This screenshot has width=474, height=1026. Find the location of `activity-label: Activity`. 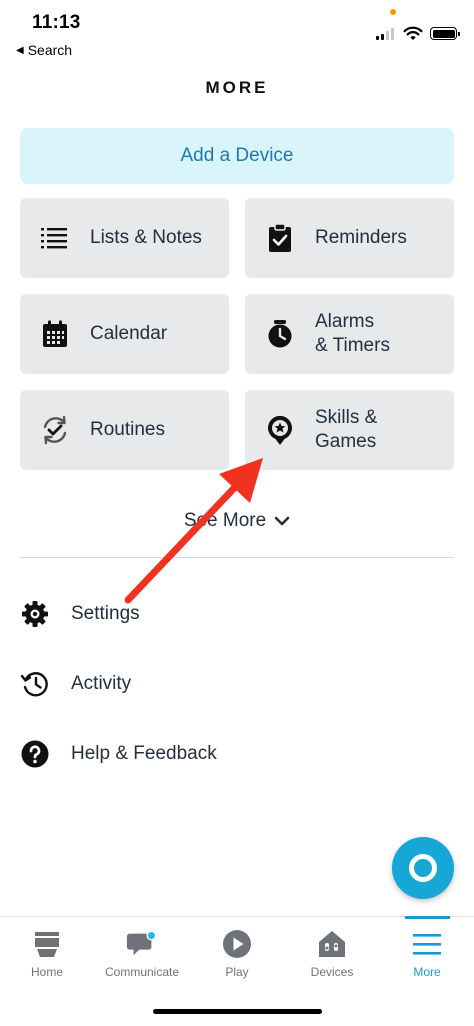

activity-label: Activity is located at coordinates (101, 683).